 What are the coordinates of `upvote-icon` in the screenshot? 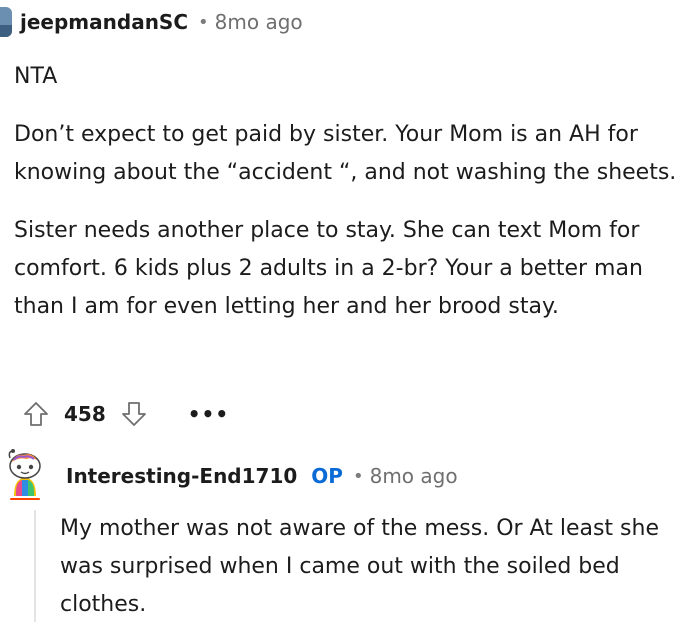 It's located at (36, 414).